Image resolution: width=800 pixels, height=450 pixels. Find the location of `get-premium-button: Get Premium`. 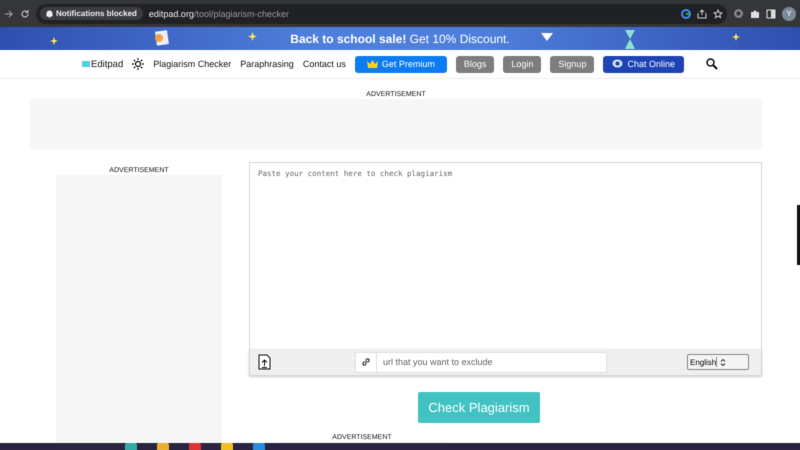

get-premium-button: Get Premium is located at coordinates (400, 64).